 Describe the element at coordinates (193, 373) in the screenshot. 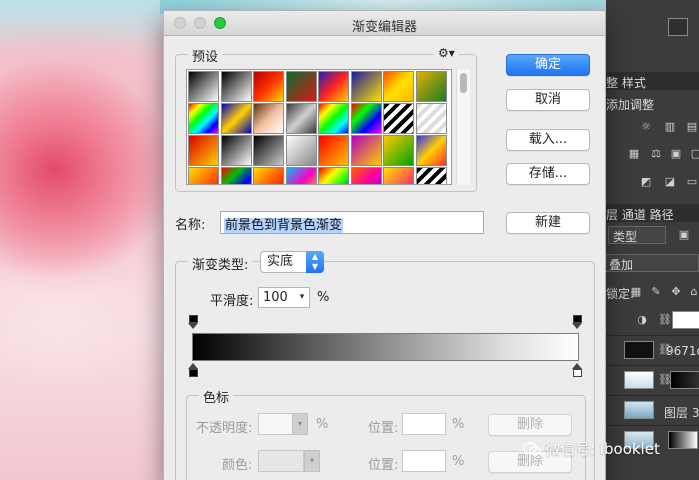

I see `color-stop-swatch` at that location.